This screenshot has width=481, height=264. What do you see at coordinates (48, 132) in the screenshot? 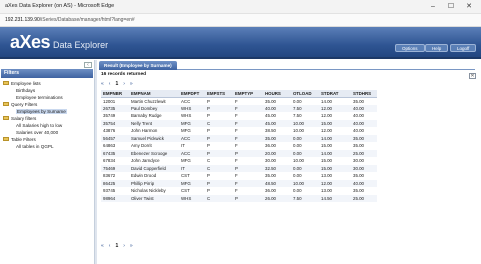
I see `tree-item-salaries-over-40000: Salaries over 40,000` at bounding box center [48, 132].